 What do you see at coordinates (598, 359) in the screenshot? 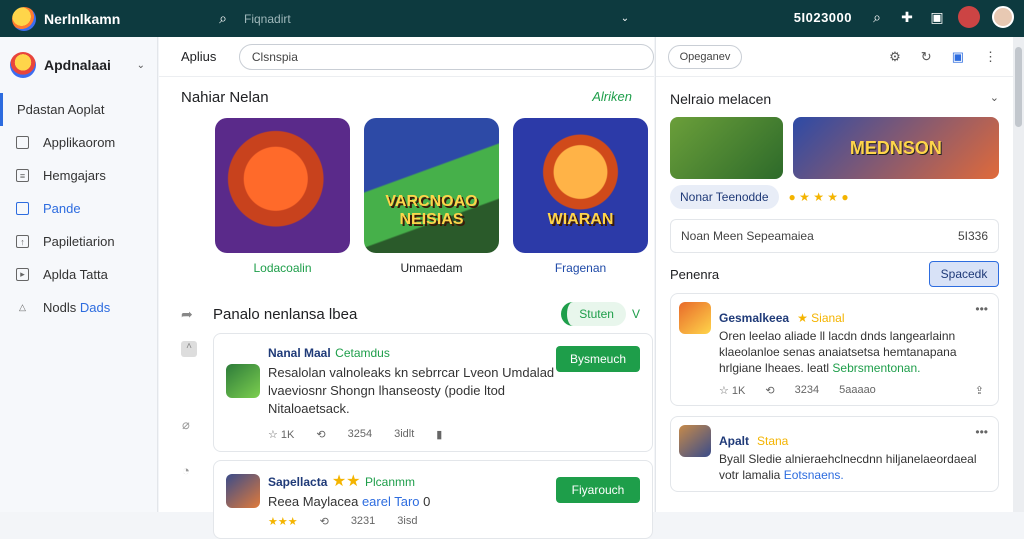
I see `post-action-button: Bysmeuch` at bounding box center [598, 359].